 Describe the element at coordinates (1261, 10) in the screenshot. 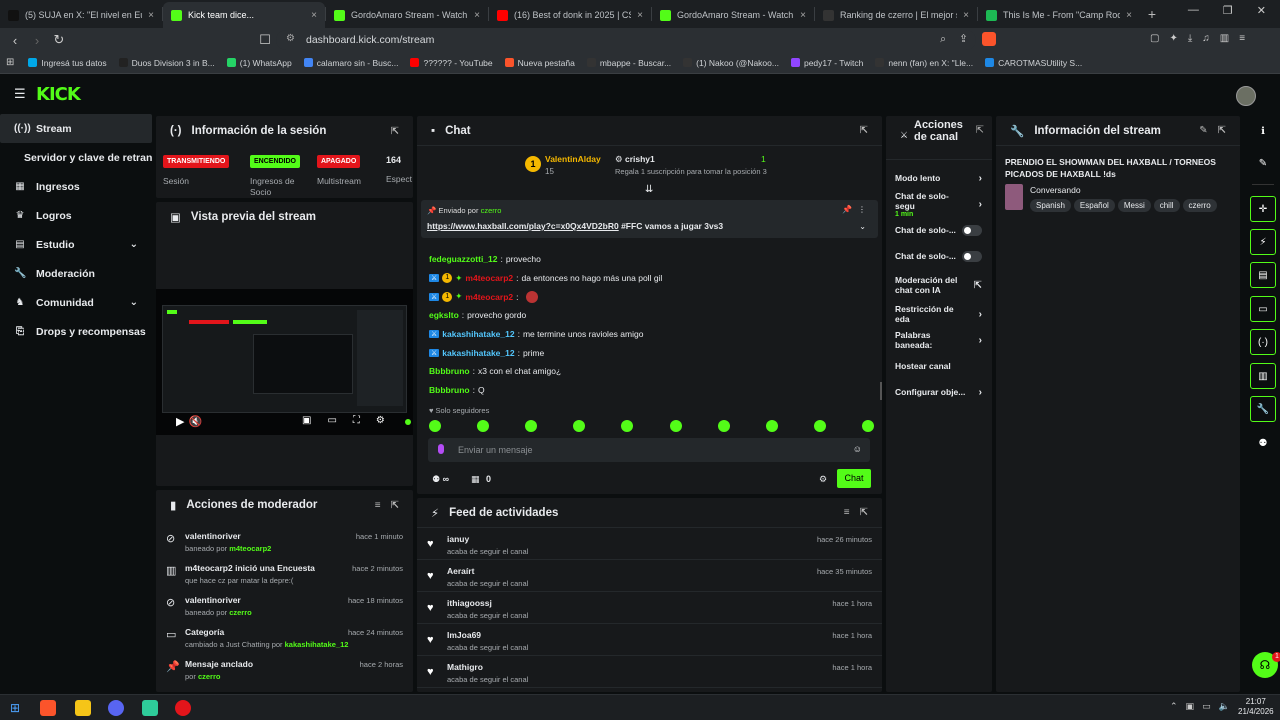

I see `close-window-icon: ✕` at that location.